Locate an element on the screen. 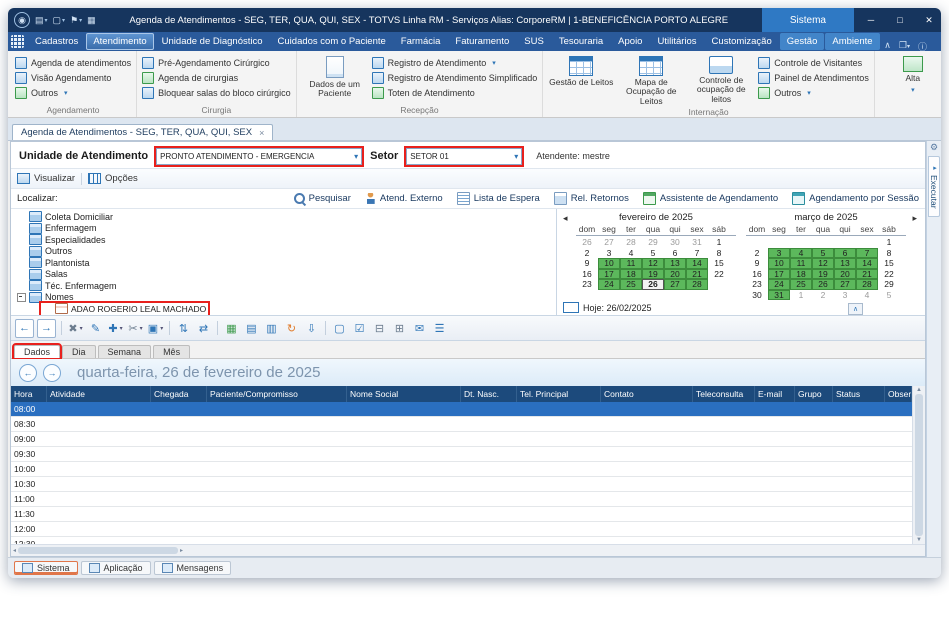 The width and height of the screenshot is (949, 634). calendar-prev-icon: ◂ is located at coordinates (565, 218).